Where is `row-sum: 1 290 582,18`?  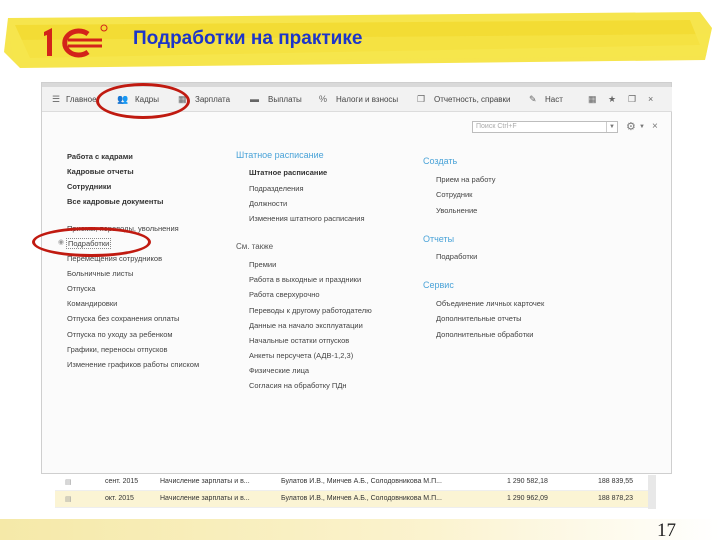 row-sum: 1 290 582,18 is located at coordinates (527, 481).